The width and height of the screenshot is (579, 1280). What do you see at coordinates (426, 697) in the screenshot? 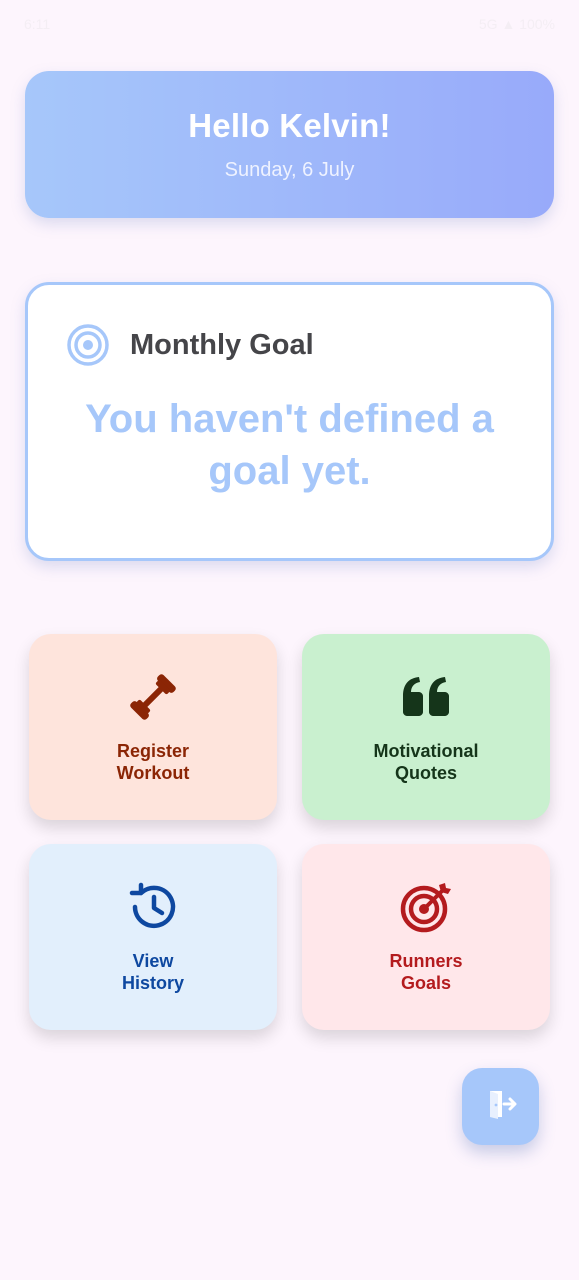
I see `quote-icon` at bounding box center [426, 697].